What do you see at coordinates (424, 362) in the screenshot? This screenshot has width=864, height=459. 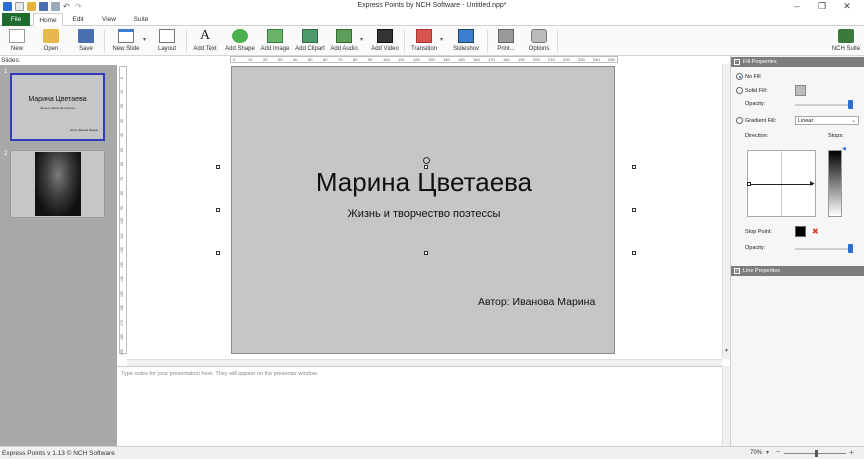 I see `canvas-hscrollbar` at bounding box center [424, 362].